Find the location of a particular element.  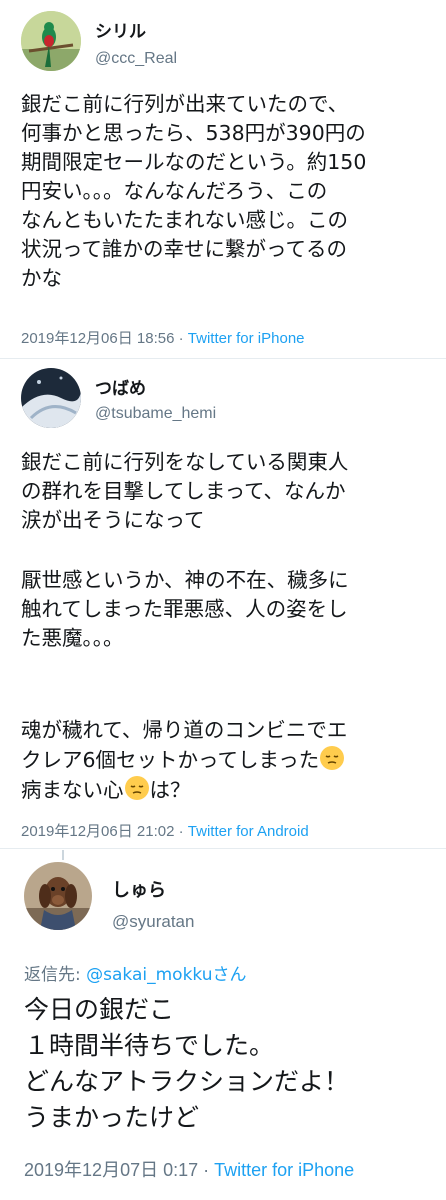

tweet-meta: 2019年12月07日 0:17 · Twitter for iPhone is located at coordinates (189, 1169).